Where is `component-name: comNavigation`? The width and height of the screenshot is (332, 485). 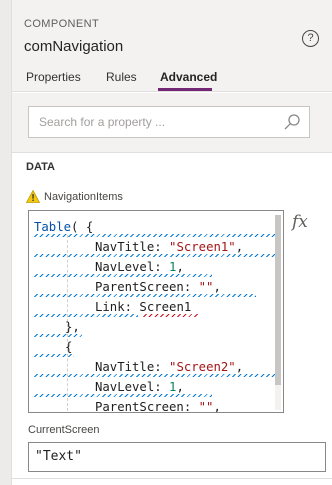
component-name: comNavigation is located at coordinates (74, 46).